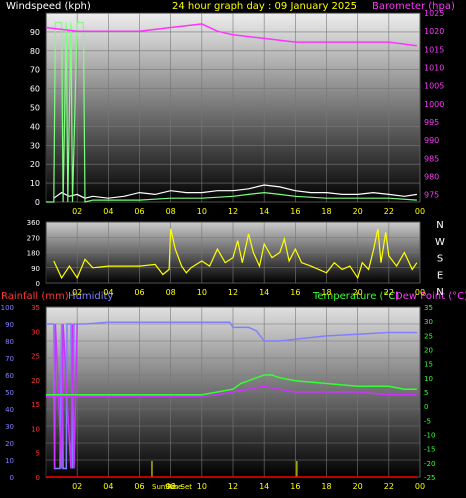 Image resolution: width=466 pixels, height=498 pixels. What do you see at coordinates (178, 487) in the screenshot?
I see `sun-set-label: Sun Set` at bounding box center [178, 487].